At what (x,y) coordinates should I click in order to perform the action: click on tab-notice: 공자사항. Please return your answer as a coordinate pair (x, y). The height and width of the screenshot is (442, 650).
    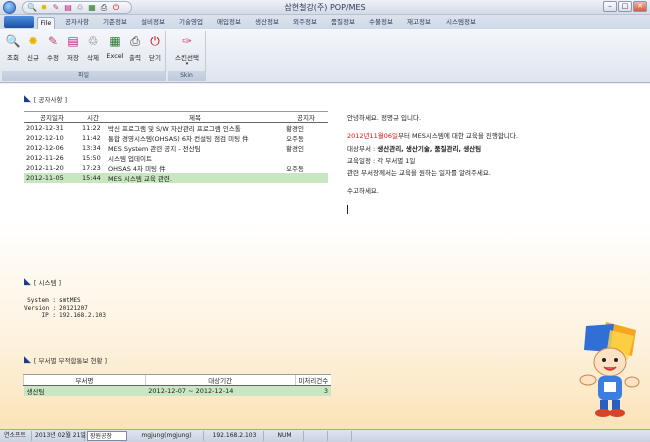
    Looking at the image, I should click on (77, 23).